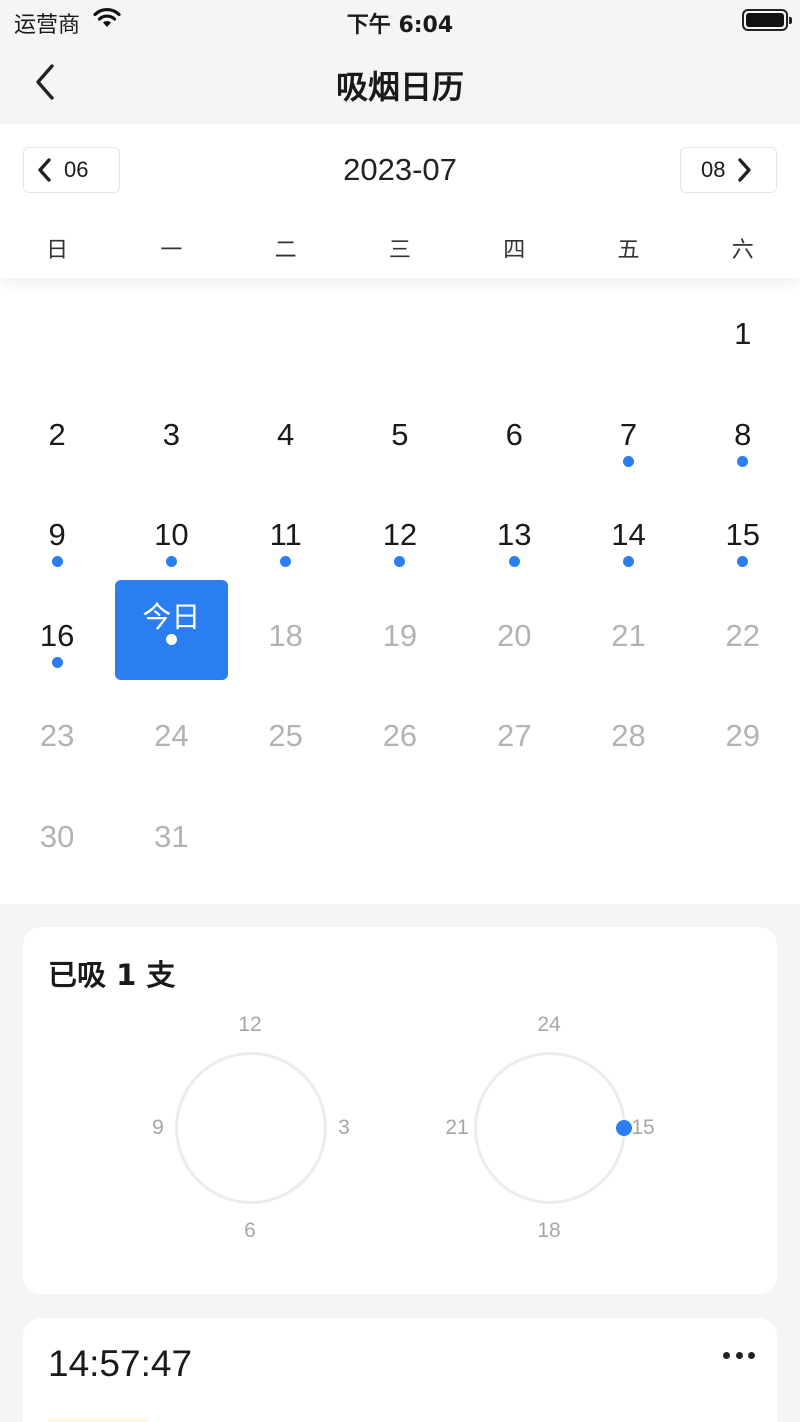 This screenshot has height=1422, width=800. I want to click on day-number: 11, so click(285, 534).